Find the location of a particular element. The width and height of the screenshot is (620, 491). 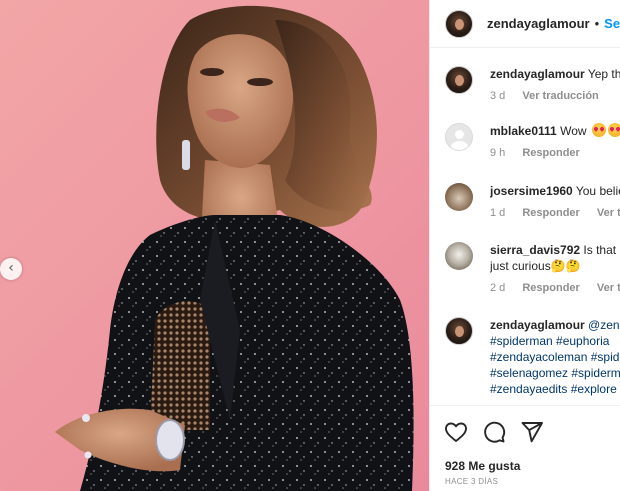

comment-time: 3 d is located at coordinates (498, 96).